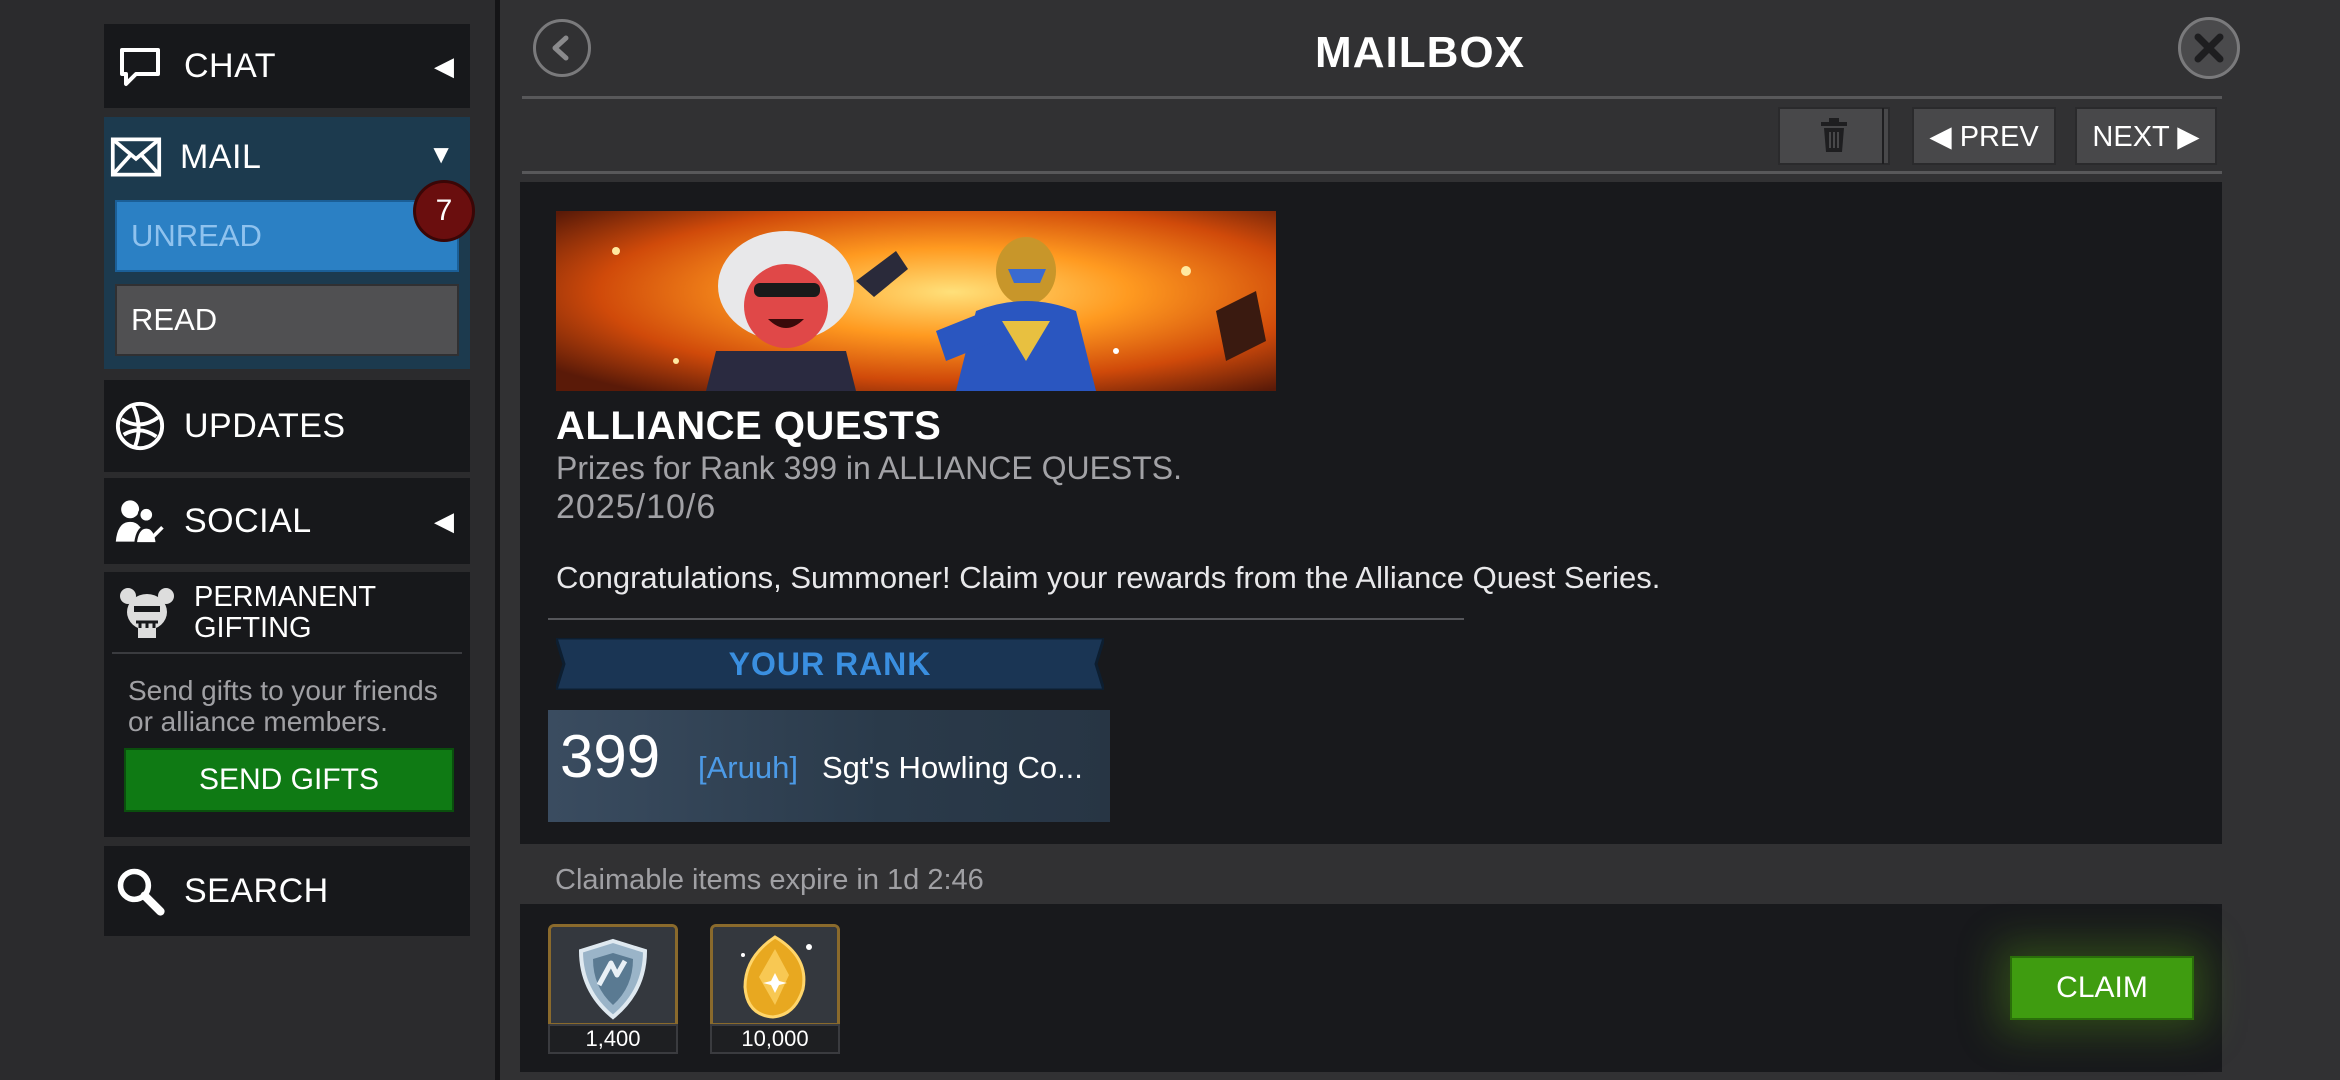  Describe the element at coordinates (287, 236) in the screenshot. I see `unread-button: UNREAD` at that location.